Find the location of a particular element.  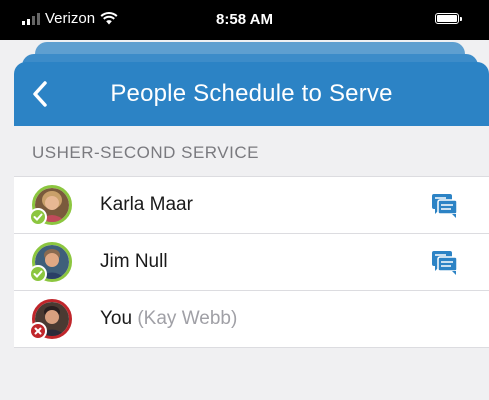

person-name: You (Kay Webb) is located at coordinates (168, 319).